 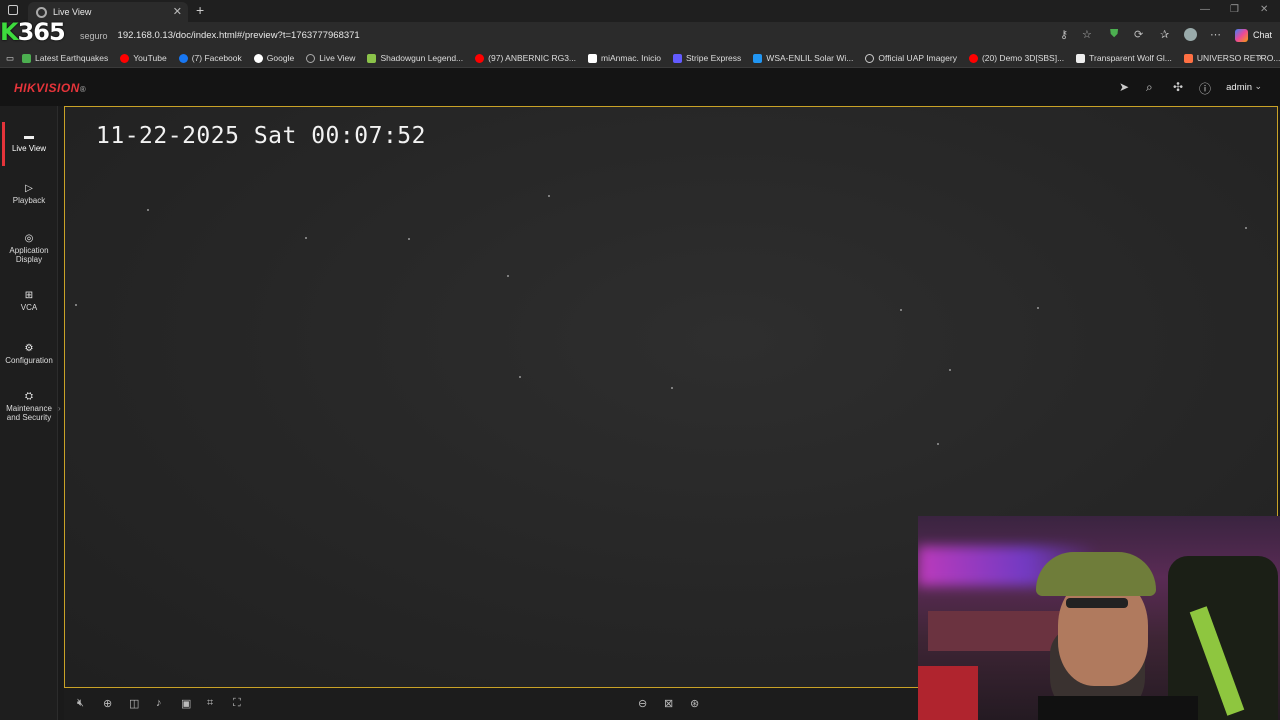 I want to click on nav-label: Application Display, so click(x=29, y=255).